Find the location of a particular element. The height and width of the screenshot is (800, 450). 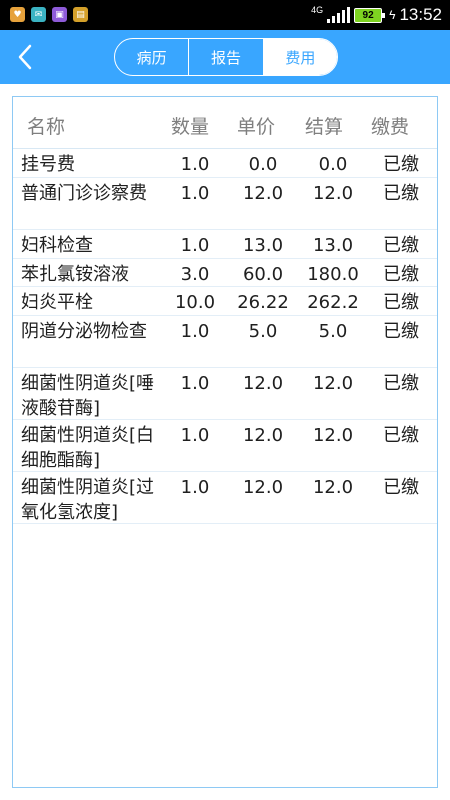

notification-icons: ♥ ✉ ▣ ▤ is located at coordinates (49, 14).